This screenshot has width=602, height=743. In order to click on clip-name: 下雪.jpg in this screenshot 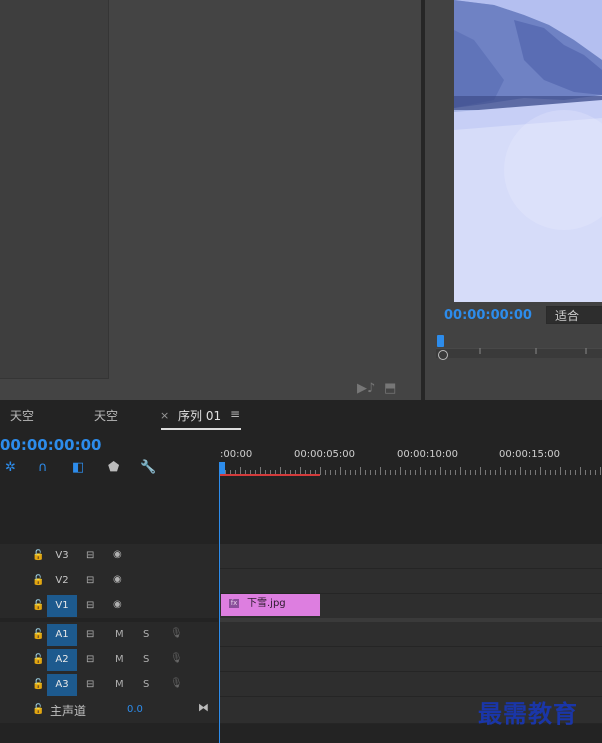, I will do `click(266, 603)`.